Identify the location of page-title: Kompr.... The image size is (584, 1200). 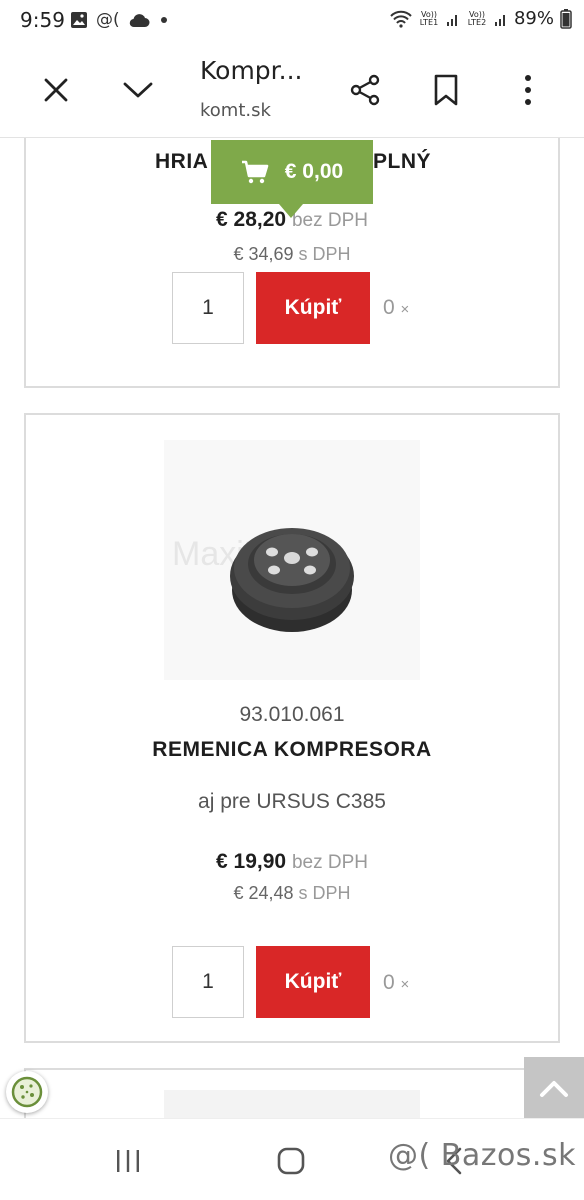
(251, 70).